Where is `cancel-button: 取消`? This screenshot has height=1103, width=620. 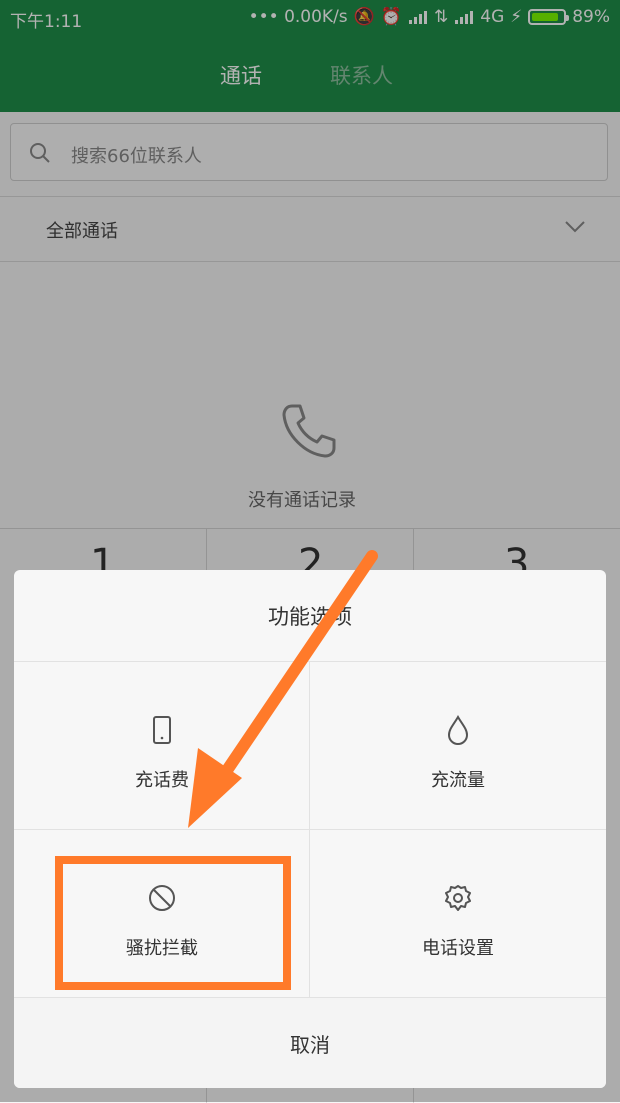 cancel-button: 取消 is located at coordinates (310, 1043).